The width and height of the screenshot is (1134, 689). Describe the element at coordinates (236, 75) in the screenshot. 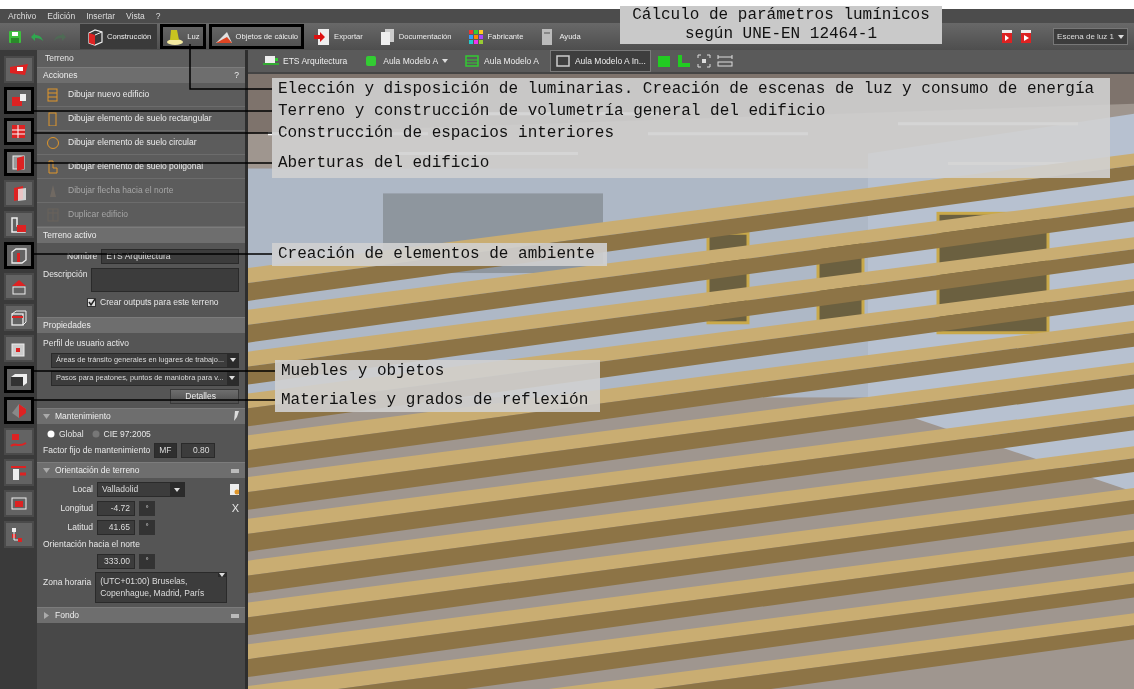

I see `help-button: ?` at that location.